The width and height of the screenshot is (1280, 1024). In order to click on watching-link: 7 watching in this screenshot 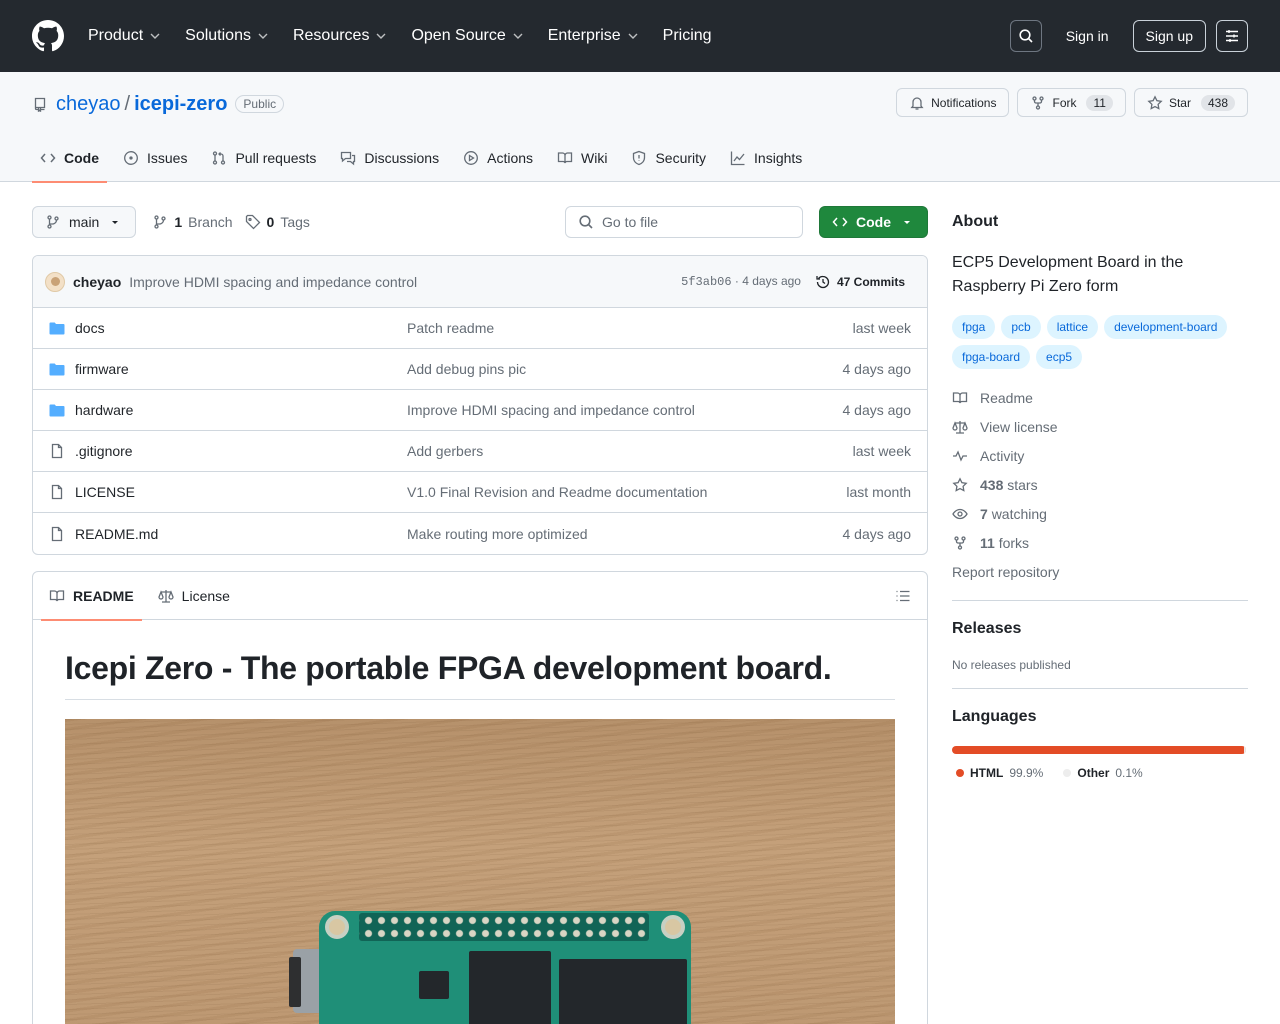, I will do `click(1100, 513)`.